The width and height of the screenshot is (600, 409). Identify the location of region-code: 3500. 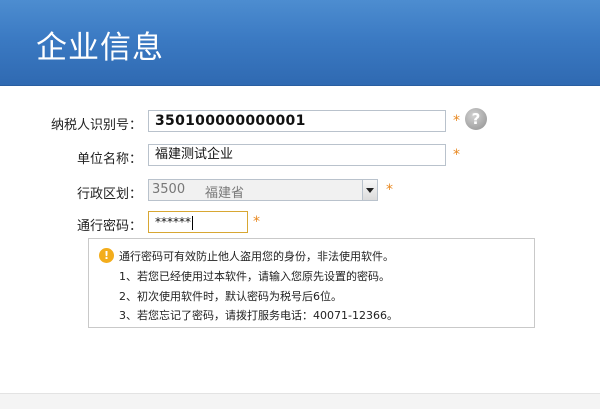
(169, 189).